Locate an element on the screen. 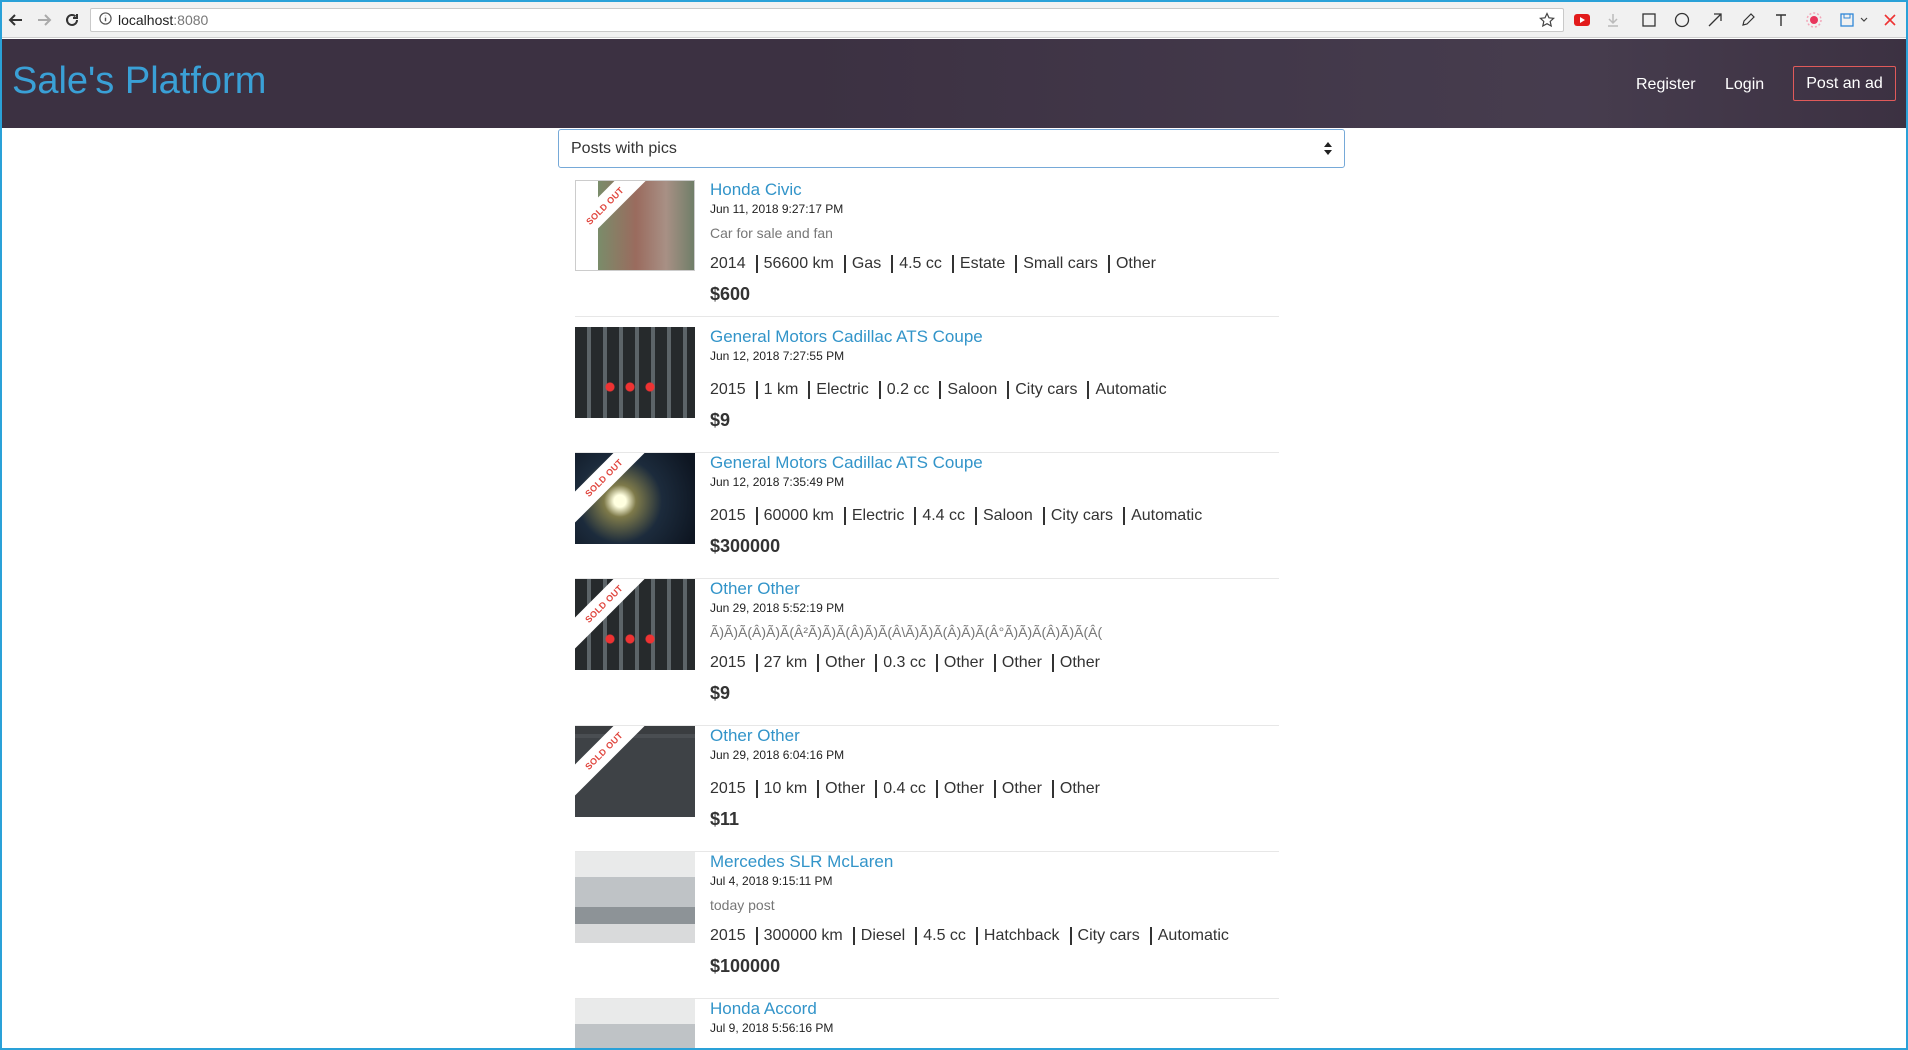 The image size is (1908, 1050). url-port: :8080 is located at coordinates (191, 20).